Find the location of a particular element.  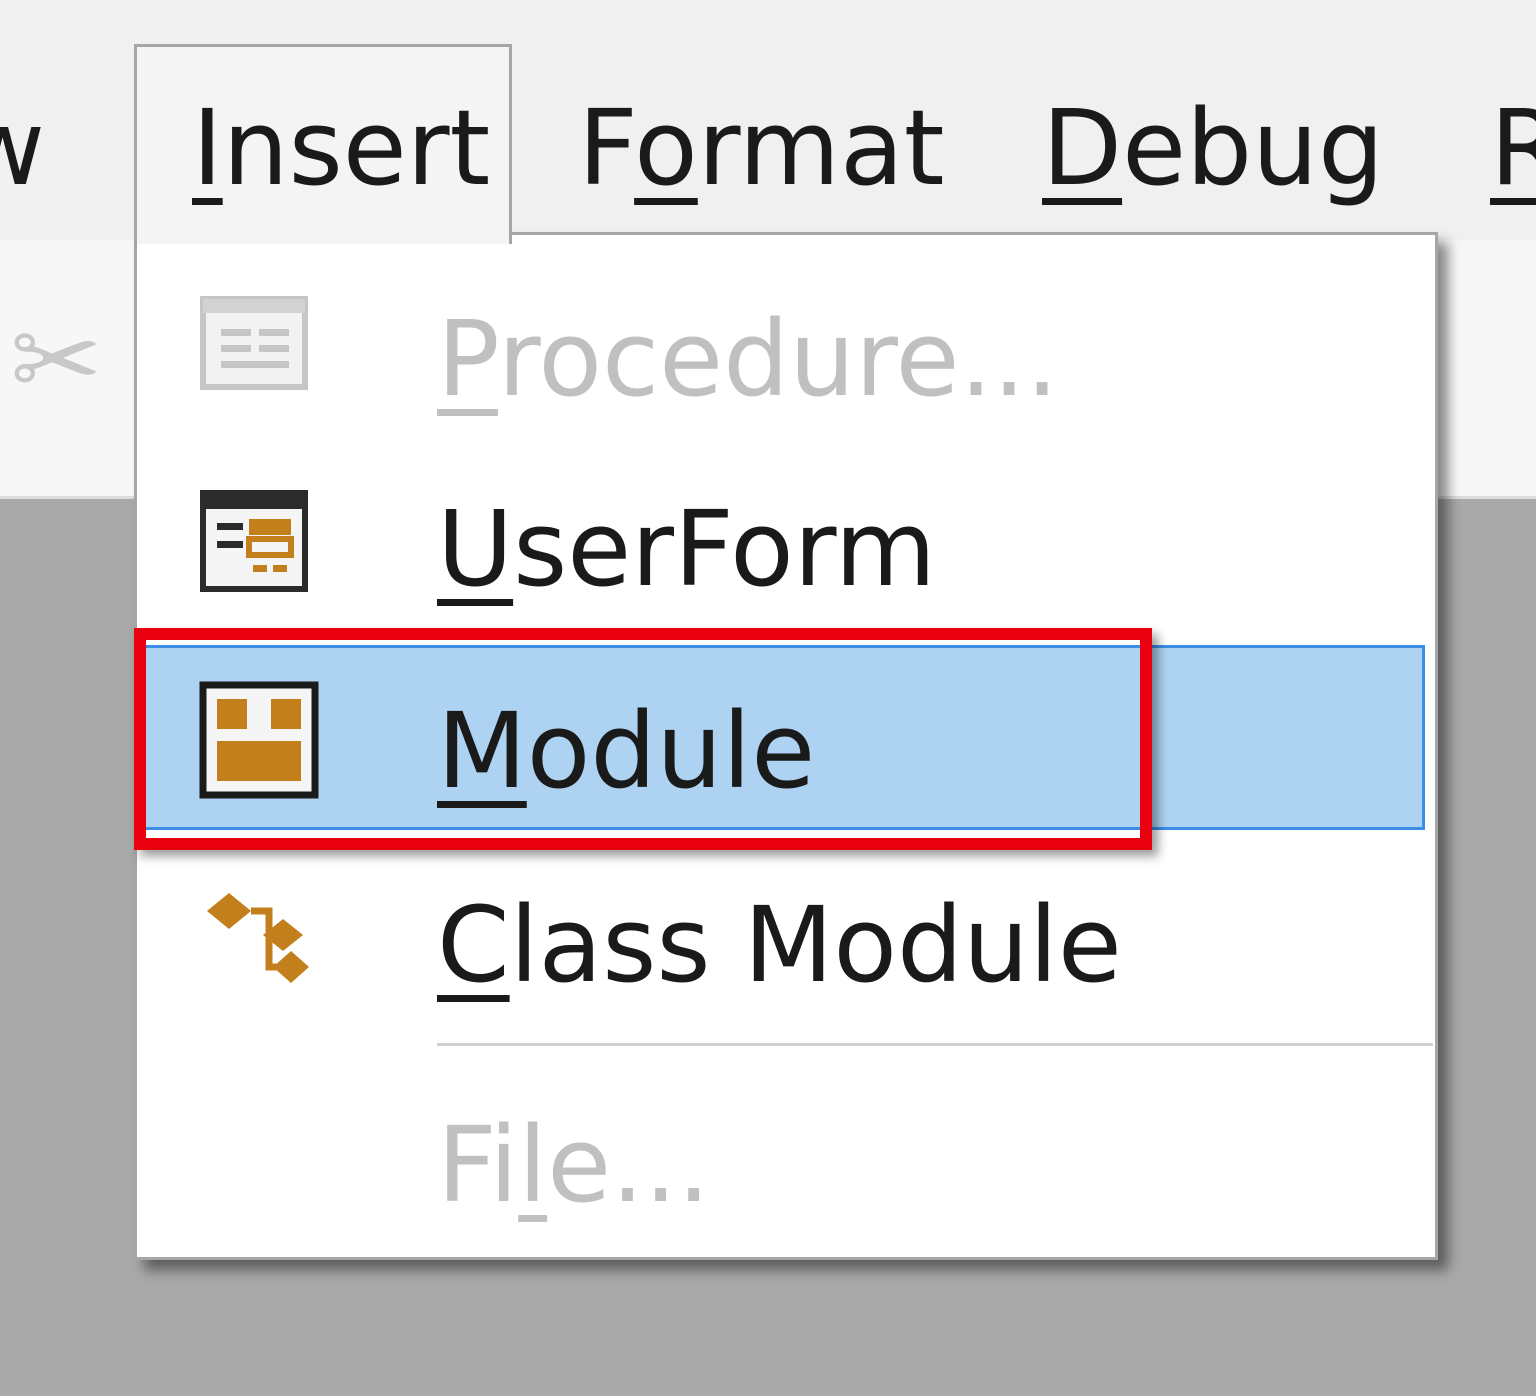

menu-view-label: w is located at coordinates (23, 148).